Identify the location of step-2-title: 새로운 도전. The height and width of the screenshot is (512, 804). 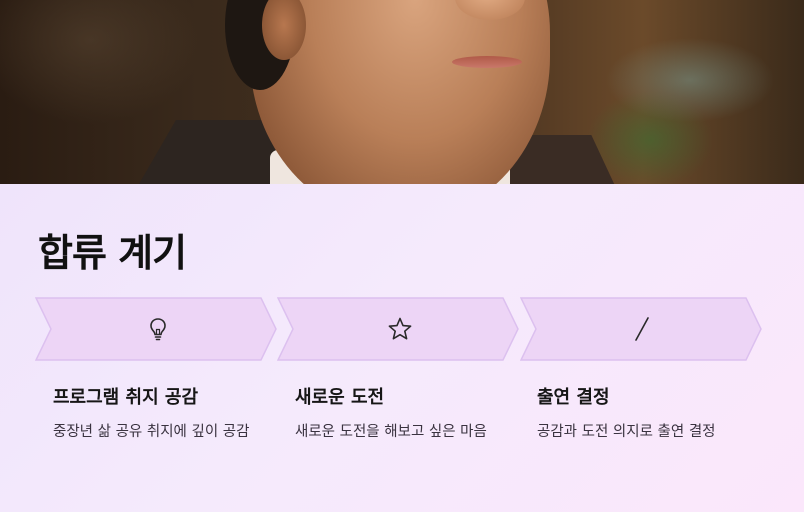
(340, 397).